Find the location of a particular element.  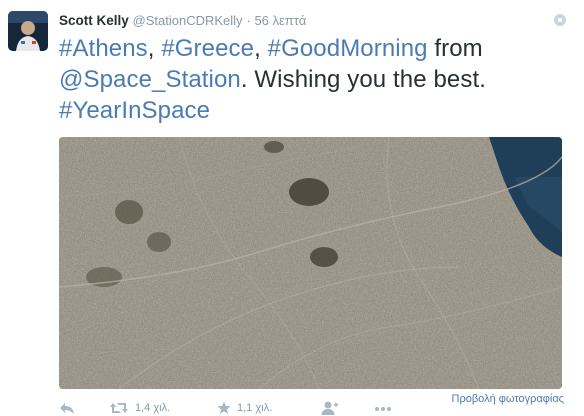

reply-button is located at coordinates (67, 408).